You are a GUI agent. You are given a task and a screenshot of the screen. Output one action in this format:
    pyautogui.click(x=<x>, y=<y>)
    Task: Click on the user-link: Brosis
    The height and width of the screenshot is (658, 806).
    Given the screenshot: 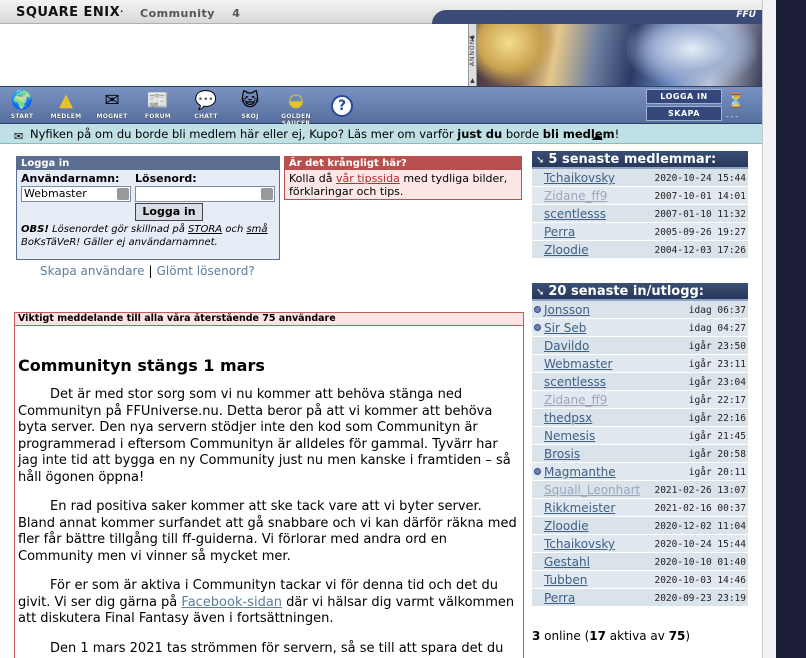 What is the action you would take?
    pyautogui.click(x=562, y=454)
    